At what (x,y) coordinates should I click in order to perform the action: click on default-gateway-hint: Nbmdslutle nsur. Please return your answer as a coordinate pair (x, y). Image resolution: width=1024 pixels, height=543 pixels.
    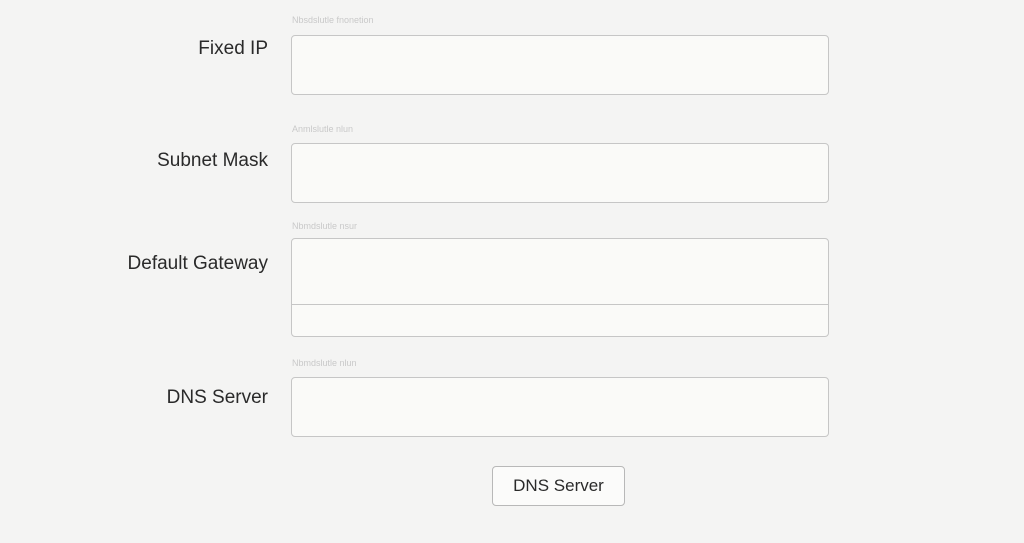
    Looking at the image, I should click on (325, 226).